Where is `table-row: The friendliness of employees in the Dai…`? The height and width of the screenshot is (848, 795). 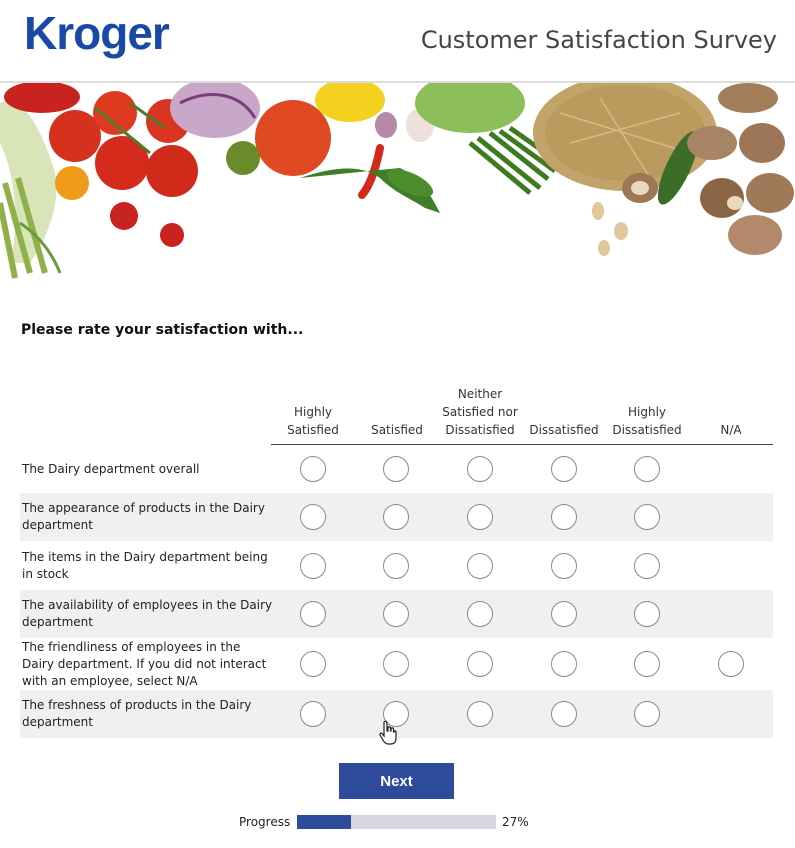
table-row: The friendliness of employees in the Dai… is located at coordinates (396, 664).